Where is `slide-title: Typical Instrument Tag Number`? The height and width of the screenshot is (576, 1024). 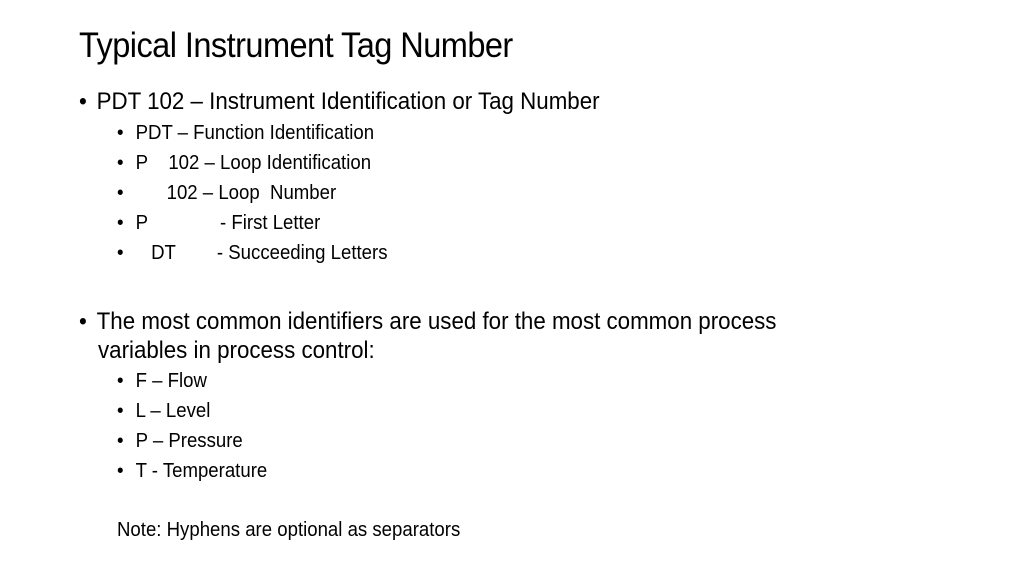 slide-title: Typical Instrument Tag Number is located at coordinates (296, 45).